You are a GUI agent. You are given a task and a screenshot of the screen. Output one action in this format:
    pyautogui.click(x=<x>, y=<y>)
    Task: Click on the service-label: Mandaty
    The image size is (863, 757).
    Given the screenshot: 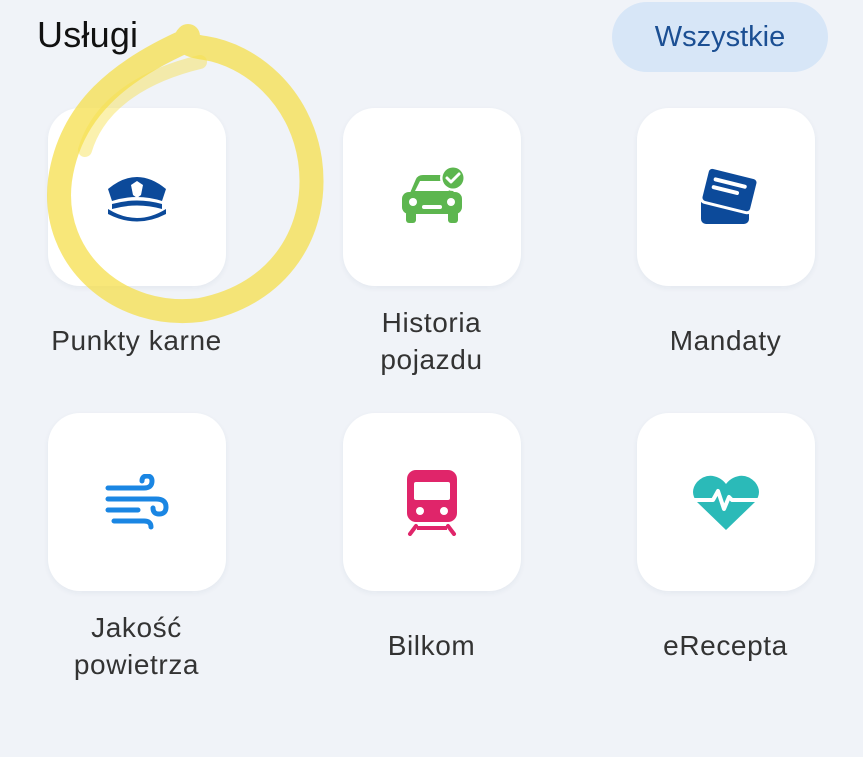 What is the action you would take?
    pyautogui.click(x=725, y=340)
    